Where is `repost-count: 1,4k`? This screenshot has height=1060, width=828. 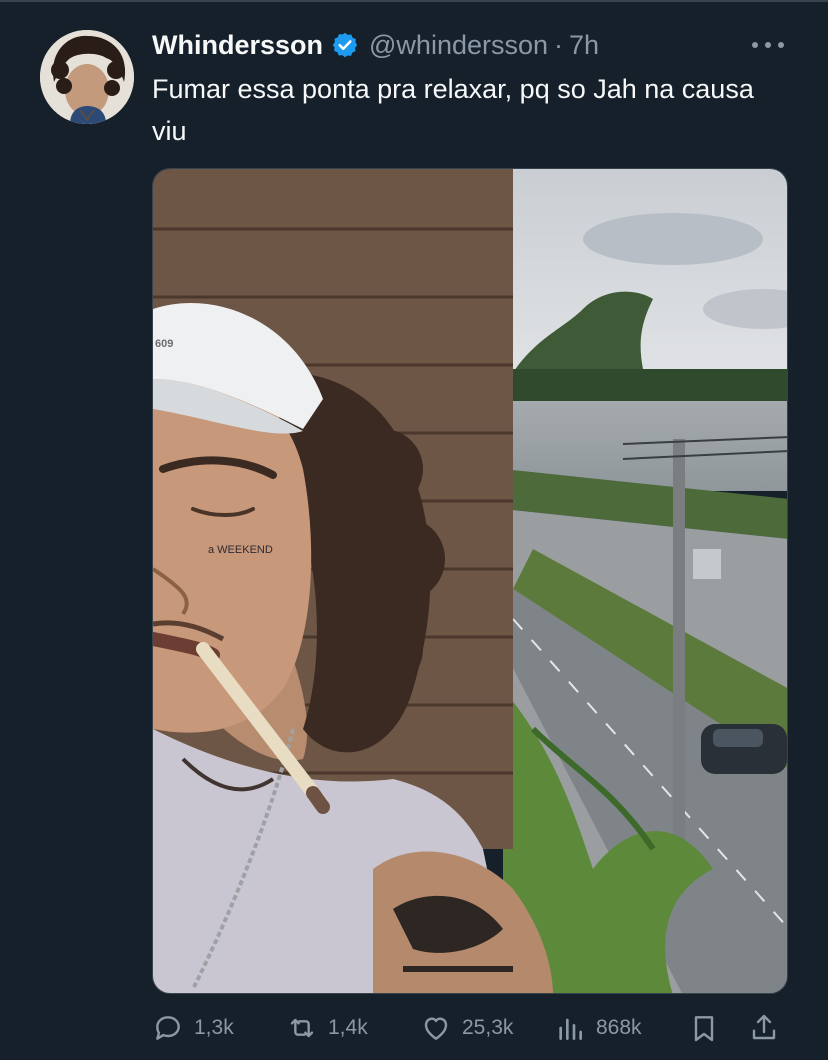 repost-count: 1,4k is located at coordinates (348, 1027).